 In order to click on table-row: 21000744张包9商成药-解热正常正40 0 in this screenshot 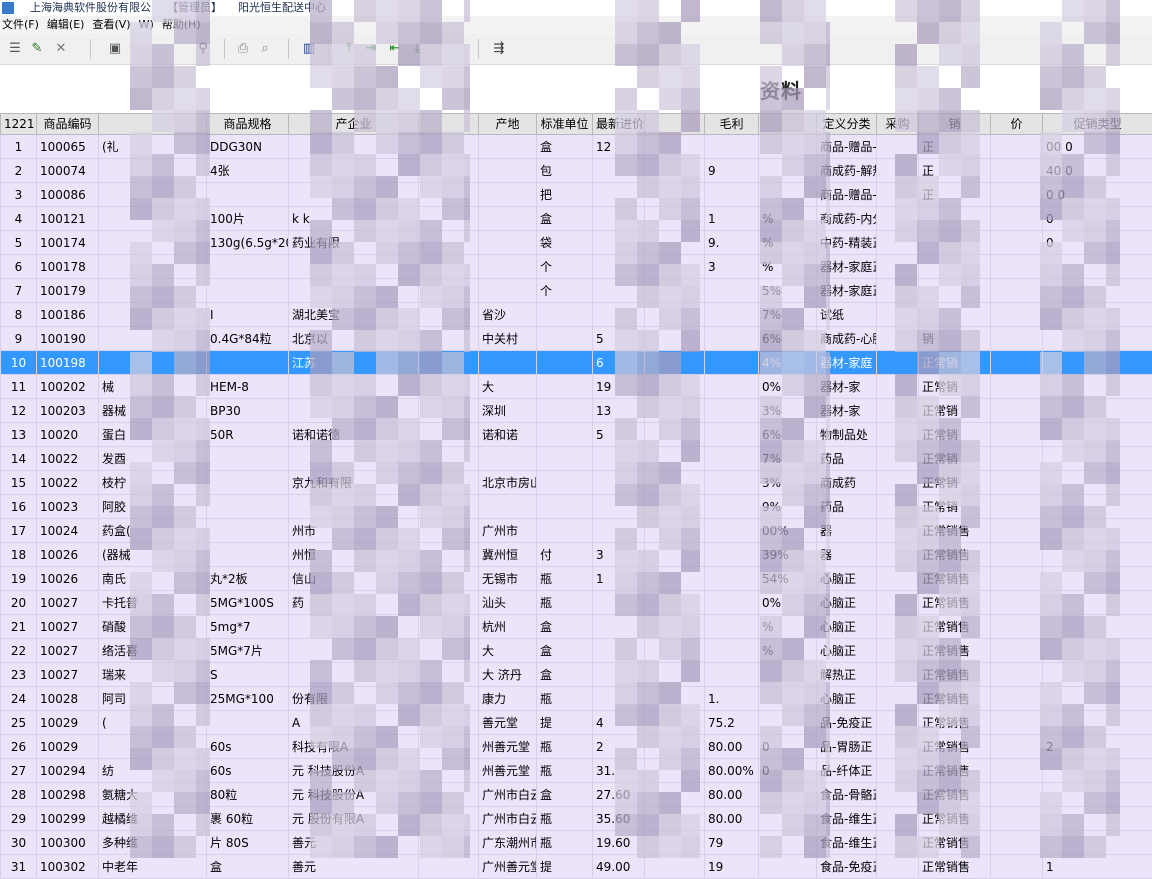, I will do `click(576, 171)`.